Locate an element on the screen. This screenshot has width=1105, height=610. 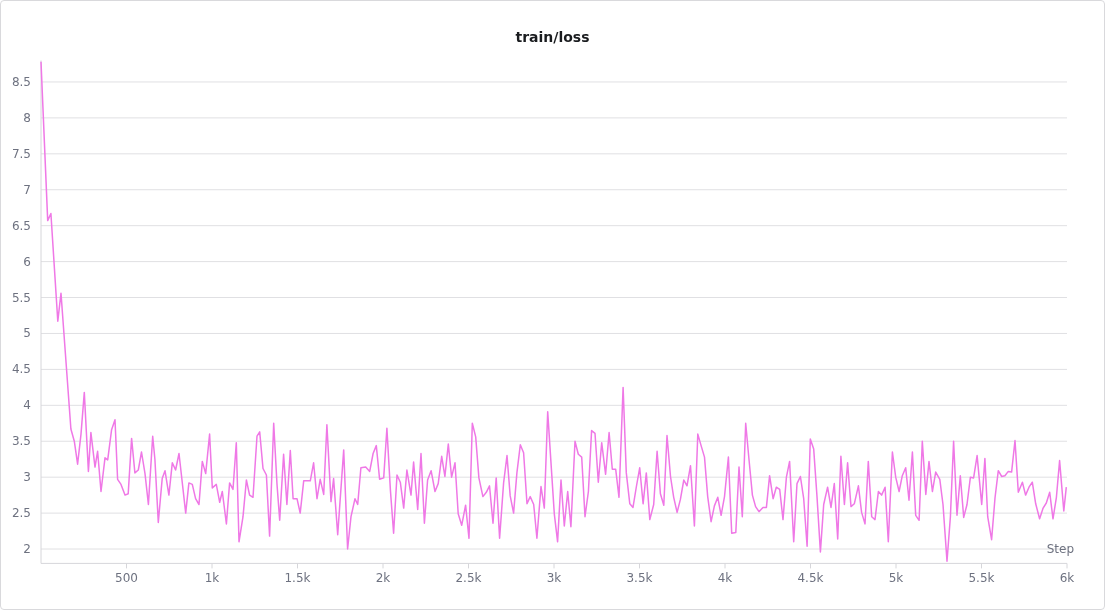
y-tick-label: 6.5 is located at coordinates (21, 225).